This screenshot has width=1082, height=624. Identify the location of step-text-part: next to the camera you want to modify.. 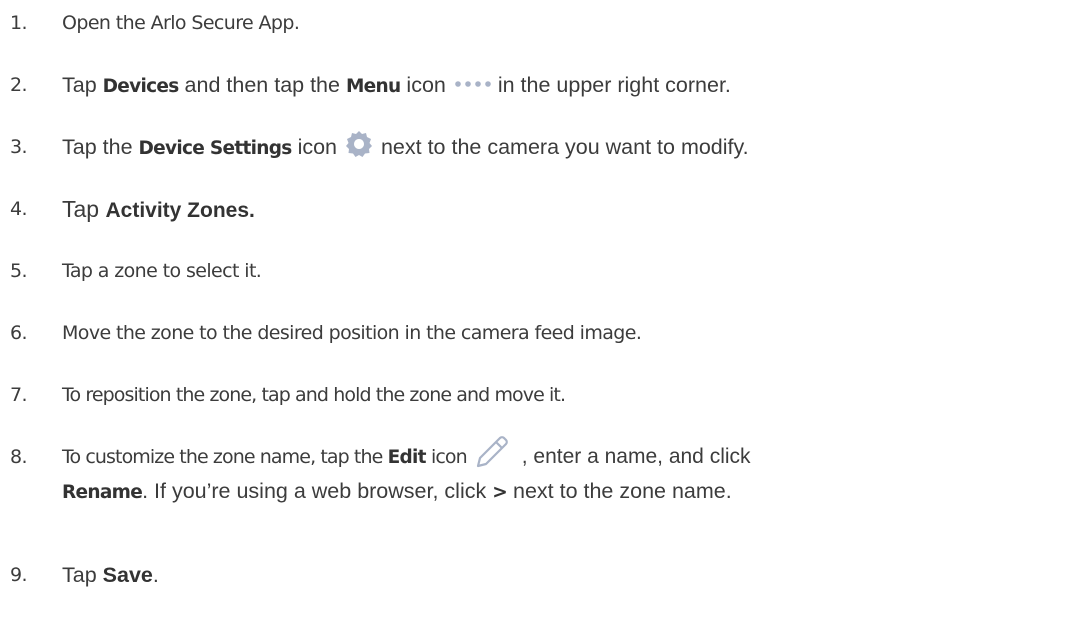
(562, 147).